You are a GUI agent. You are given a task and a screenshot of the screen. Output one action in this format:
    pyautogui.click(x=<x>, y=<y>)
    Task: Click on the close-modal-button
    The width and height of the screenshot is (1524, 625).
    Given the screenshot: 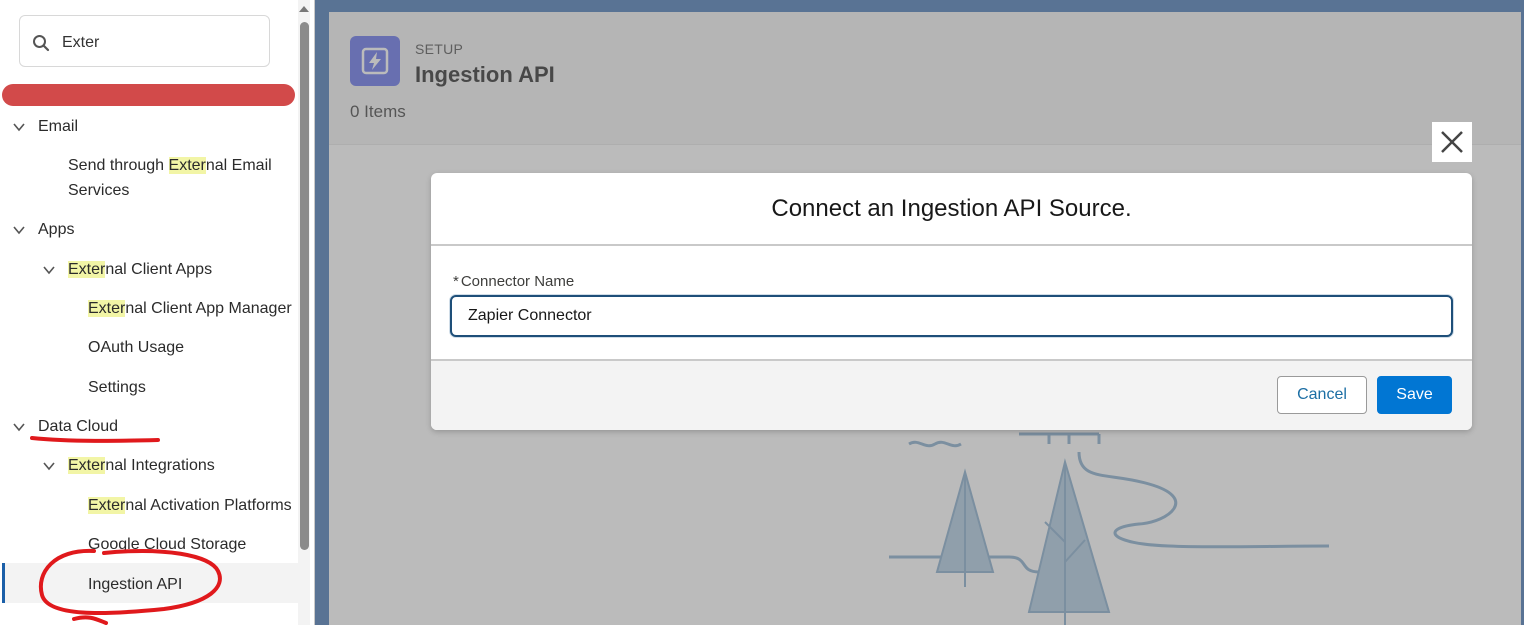 What is the action you would take?
    pyautogui.click(x=1452, y=142)
    